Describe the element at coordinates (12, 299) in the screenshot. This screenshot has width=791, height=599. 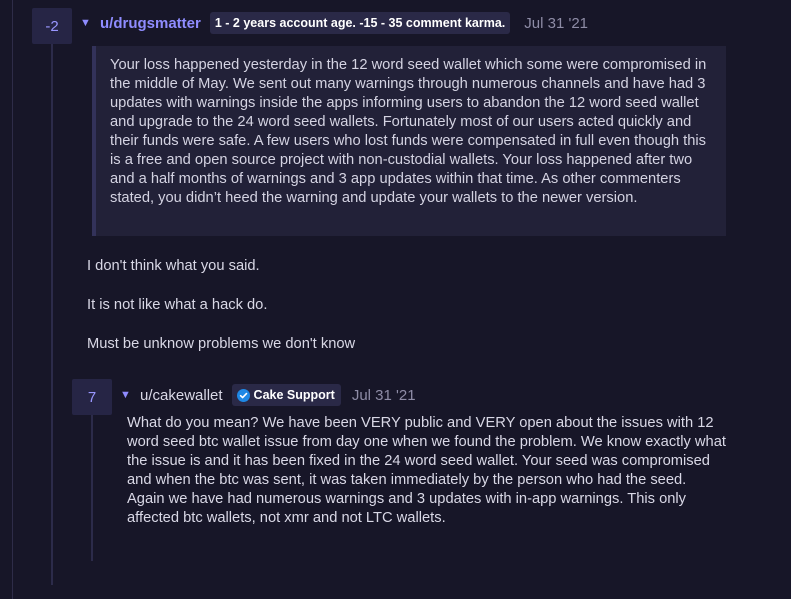
I see `parent-thread-line` at that location.